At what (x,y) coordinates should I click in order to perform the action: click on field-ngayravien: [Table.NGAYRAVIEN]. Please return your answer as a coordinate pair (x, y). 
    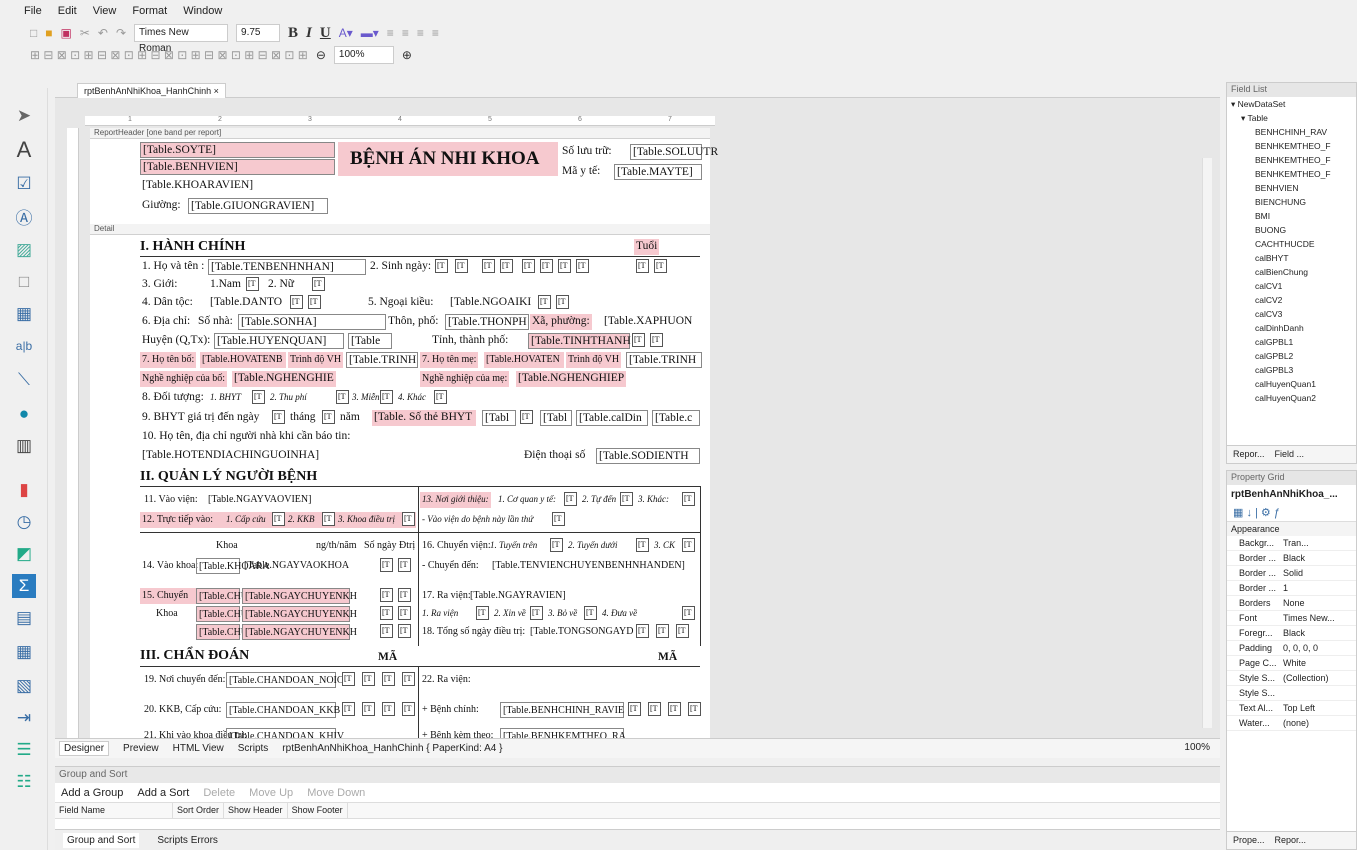
    Looking at the image, I should click on (578, 596).